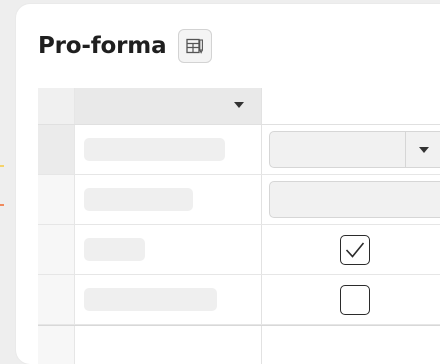  I want to click on text-input, so click(354, 199).